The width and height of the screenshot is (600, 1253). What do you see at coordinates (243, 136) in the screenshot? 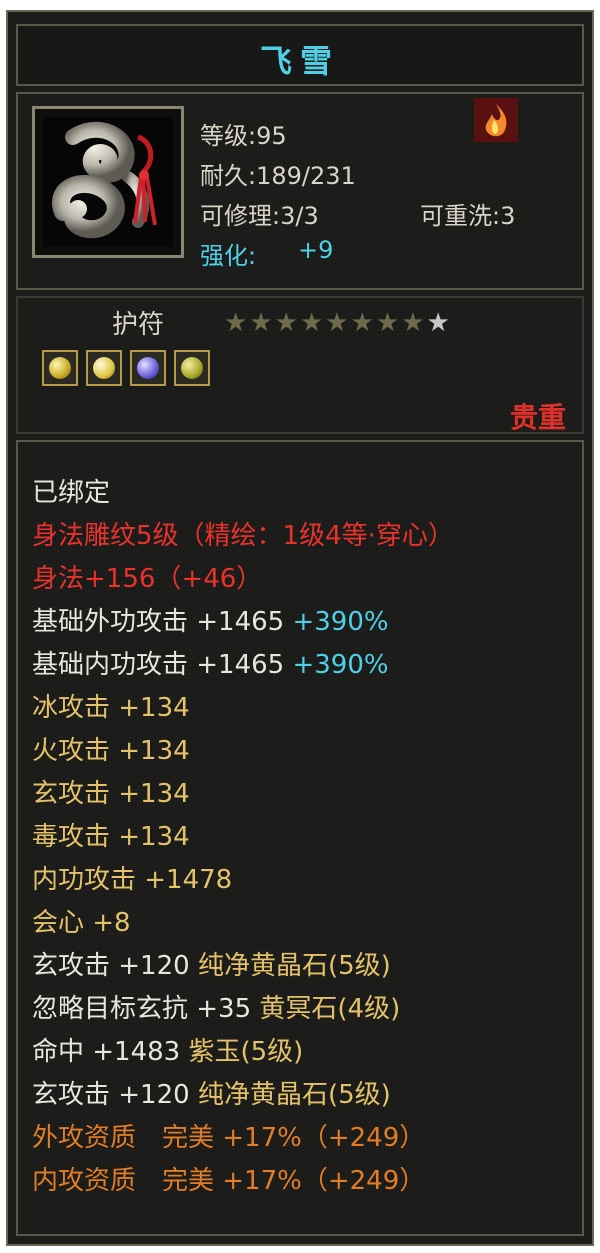
I see `level-stat: 等级:95` at bounding box center [243, 136].